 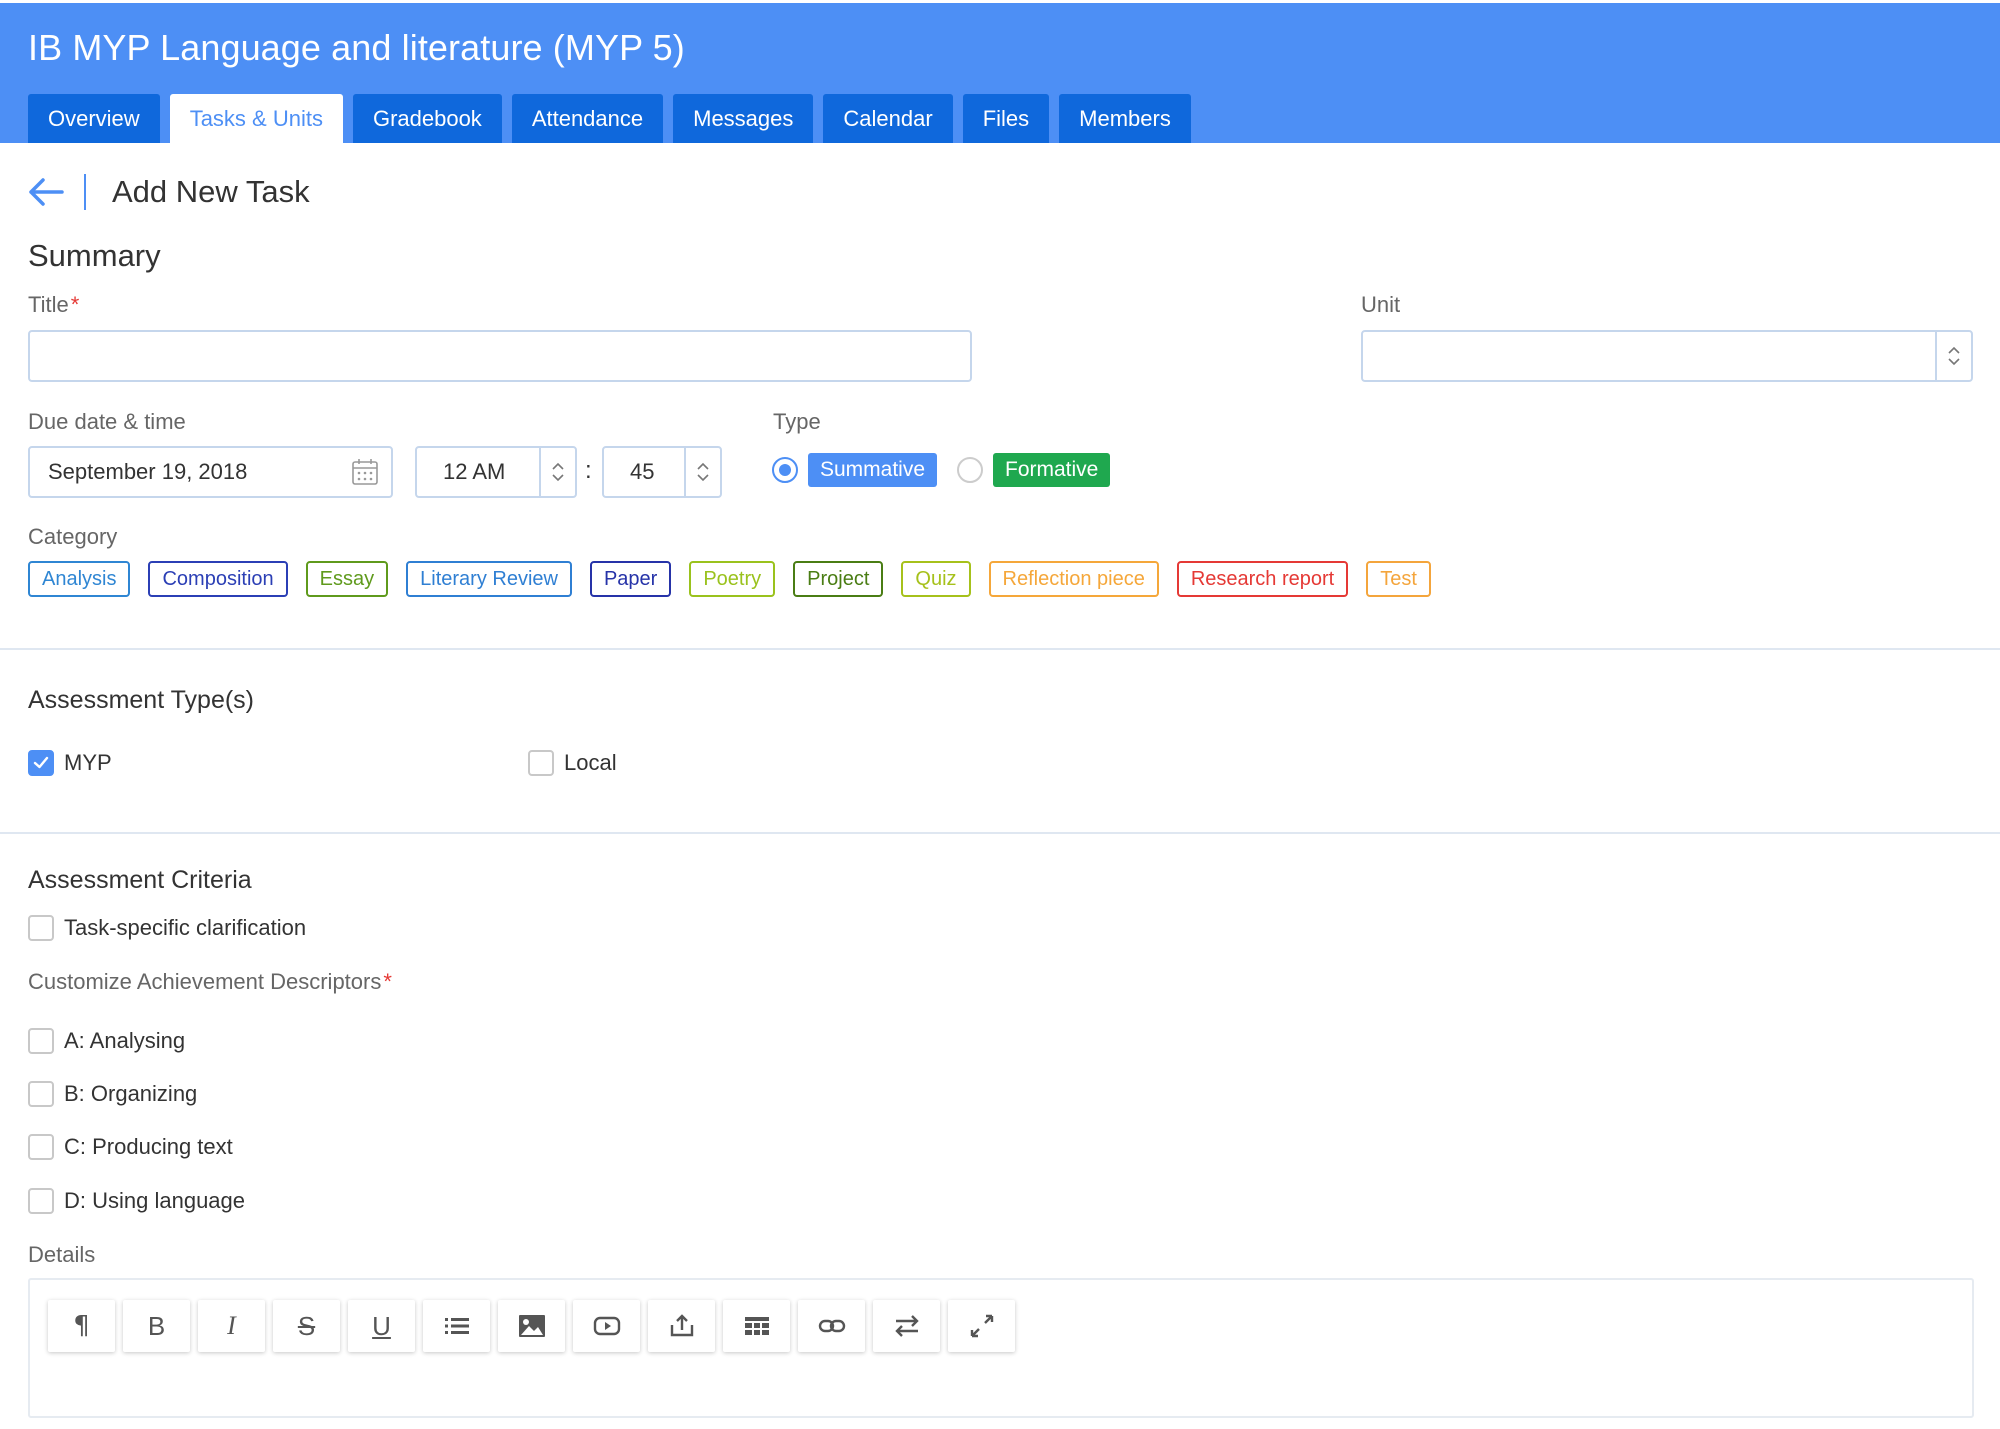 What do you see at coordinates (888, 118) in the screenshot?
I see `tab-calendar: Calendar` at bounding box center [888, 118].